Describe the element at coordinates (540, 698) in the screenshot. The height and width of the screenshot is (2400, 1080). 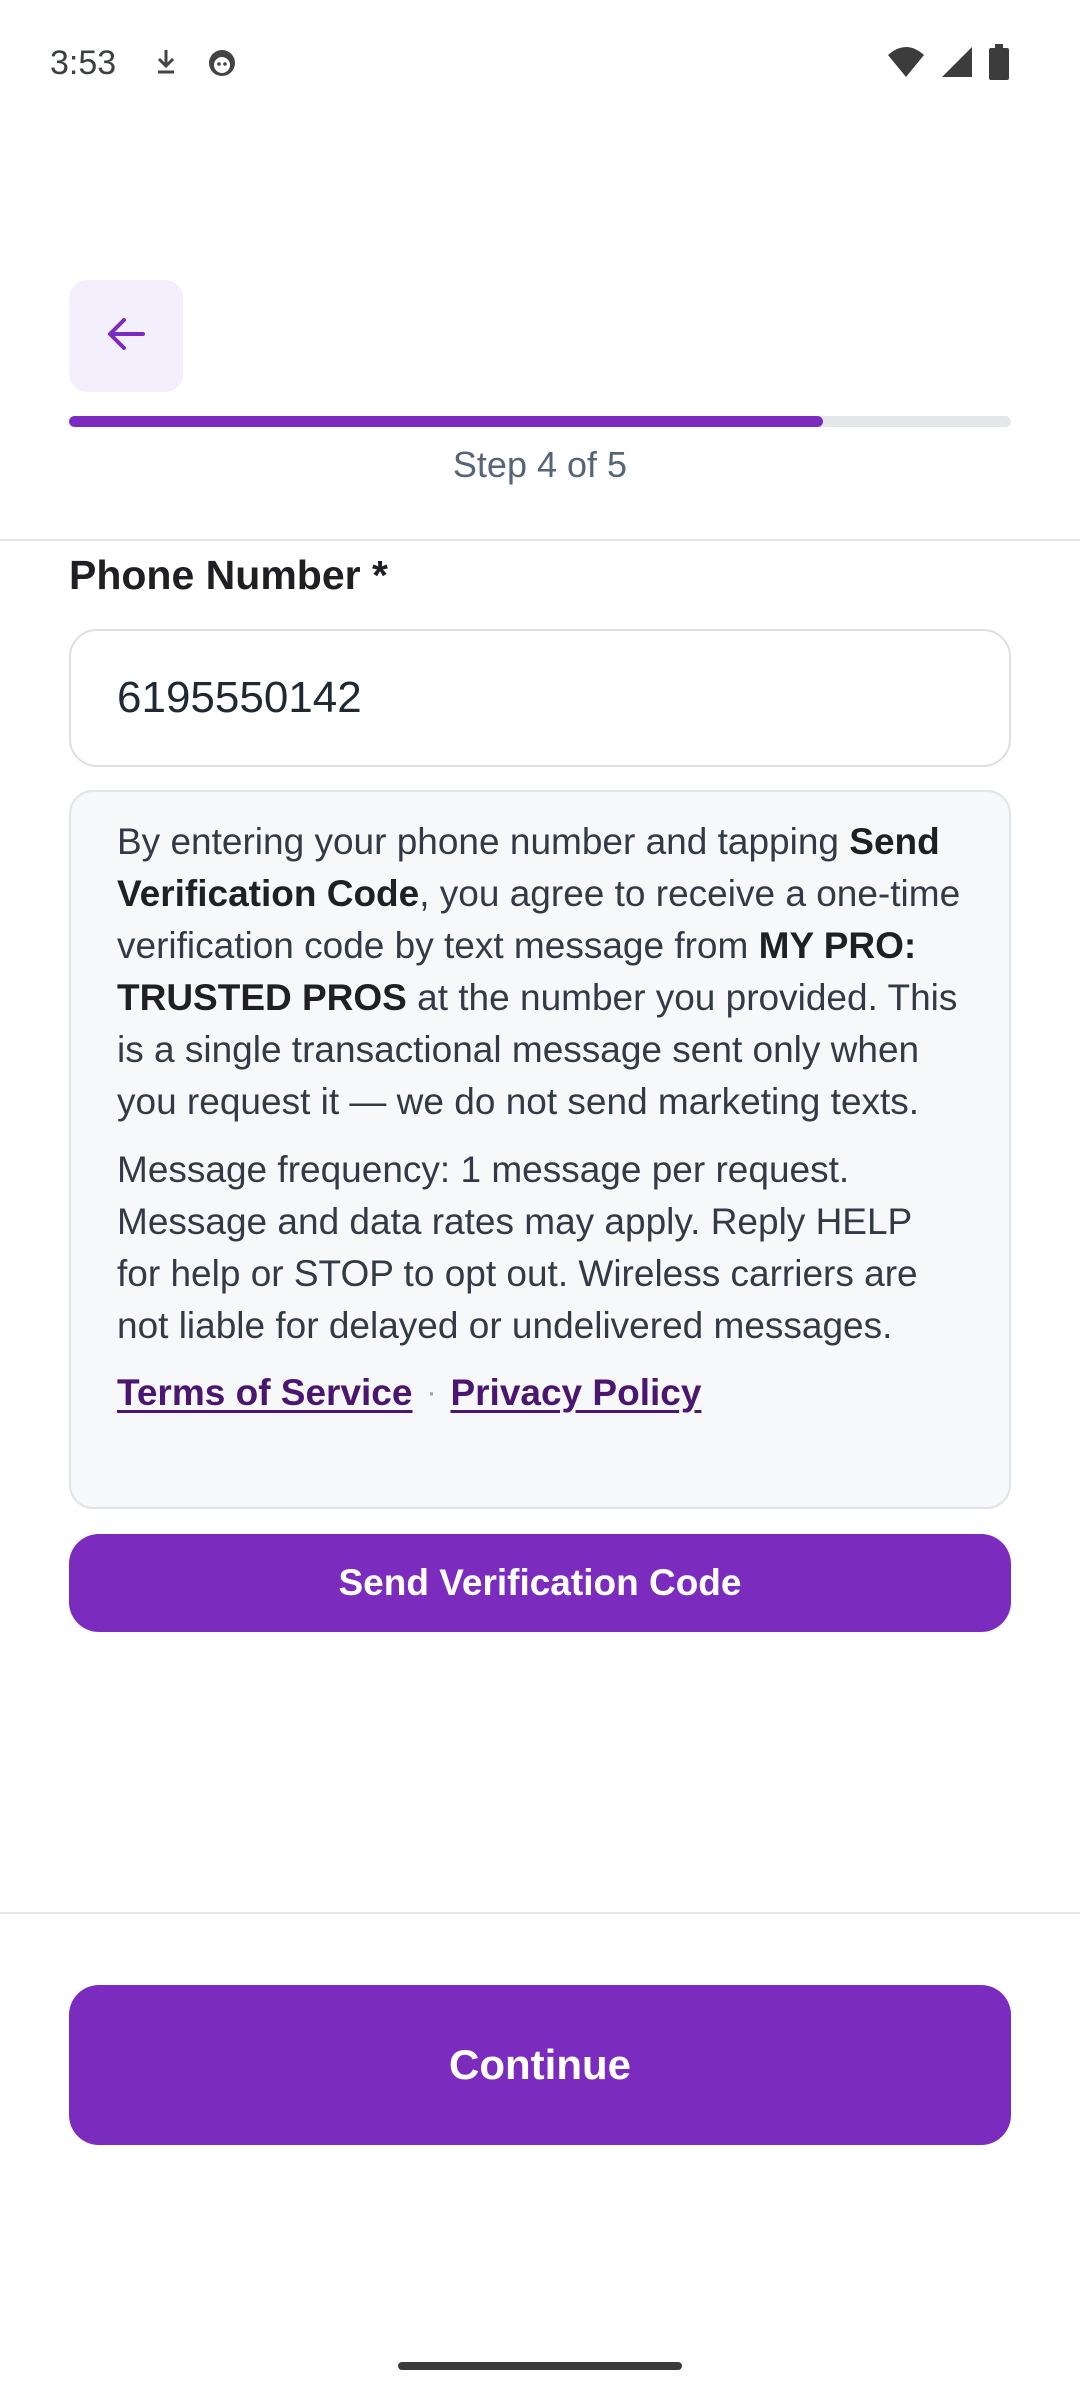
I see `phone-number-input` at that location.